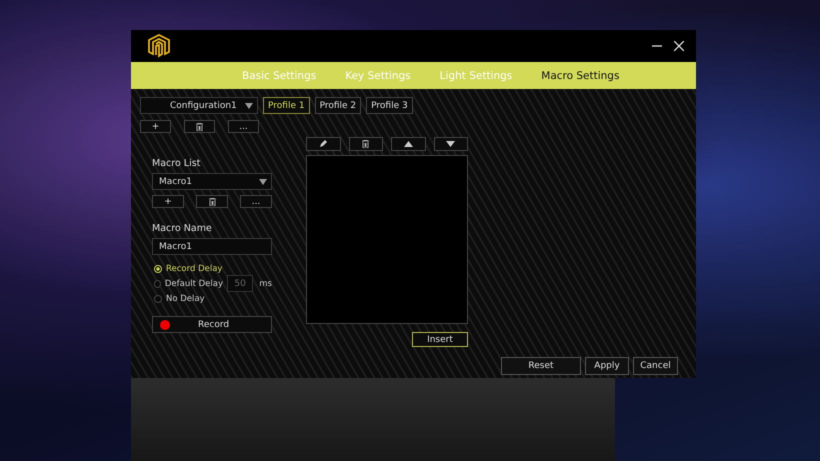  I want to click on unit-label: ms, so click(265, 283).